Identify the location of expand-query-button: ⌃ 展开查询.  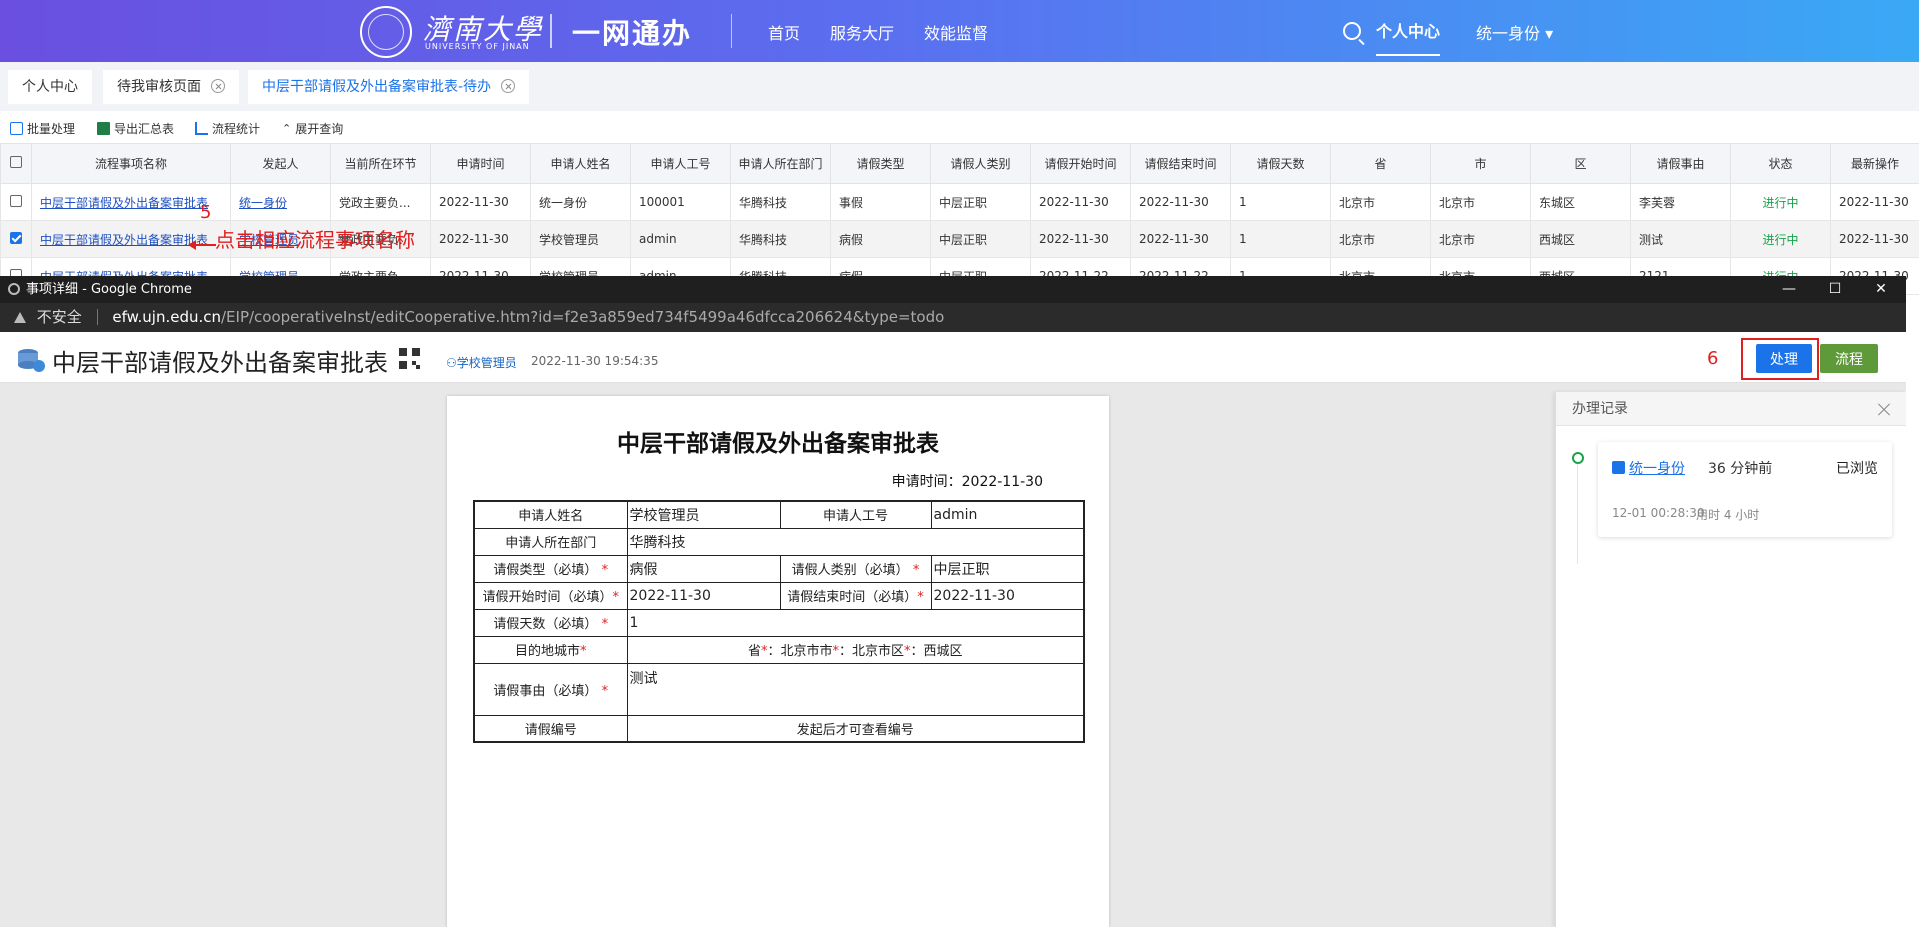
(312, 128).